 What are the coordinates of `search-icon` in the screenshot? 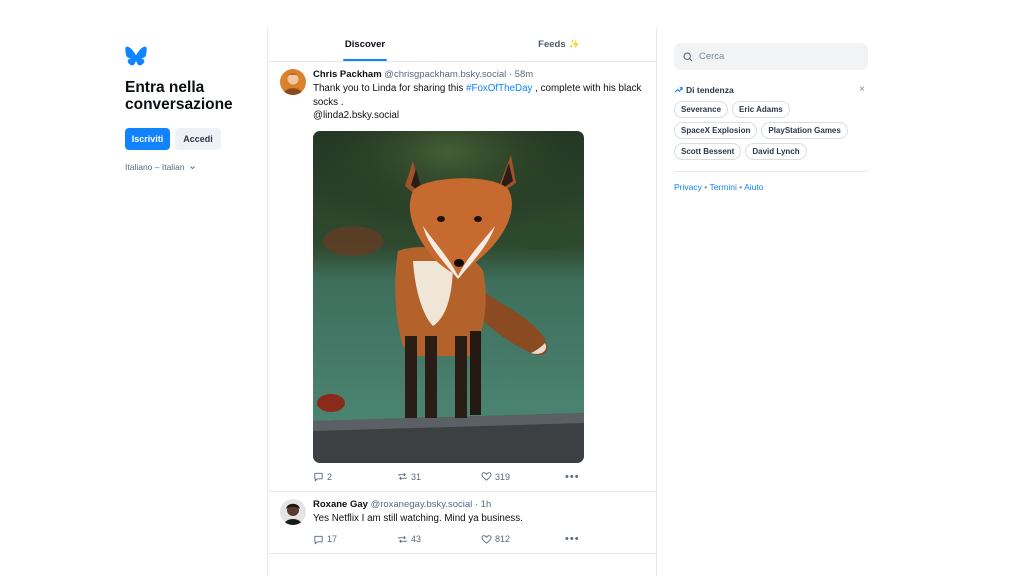 It's located at (688, 56).